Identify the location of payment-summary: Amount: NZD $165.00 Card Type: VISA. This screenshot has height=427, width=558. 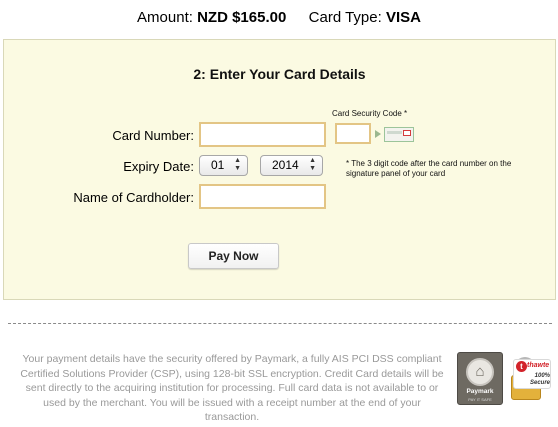
(279, 17).